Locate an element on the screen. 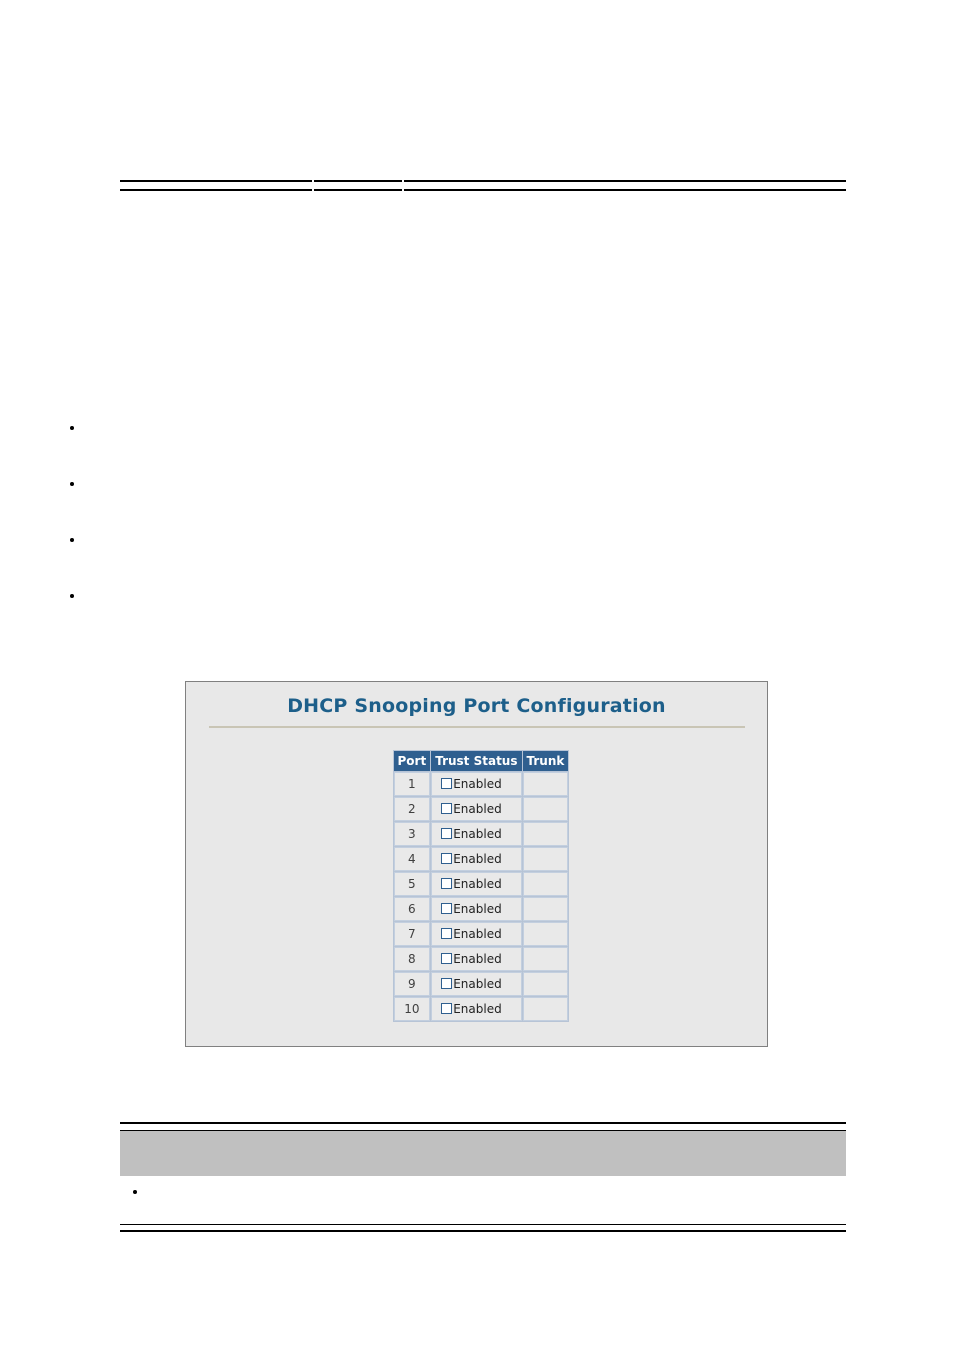 The height and width of the screenshot is (1350, 954). note-header-cell is located at coordinates (483, 1153).